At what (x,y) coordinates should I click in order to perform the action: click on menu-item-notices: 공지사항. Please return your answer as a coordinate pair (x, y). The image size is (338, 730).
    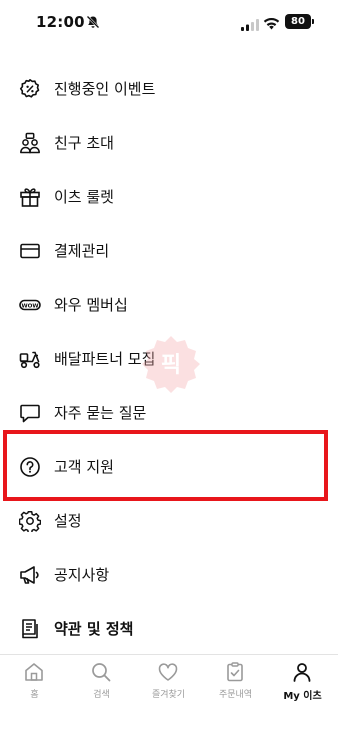
    Looking at the image, I should click on (169, 575).